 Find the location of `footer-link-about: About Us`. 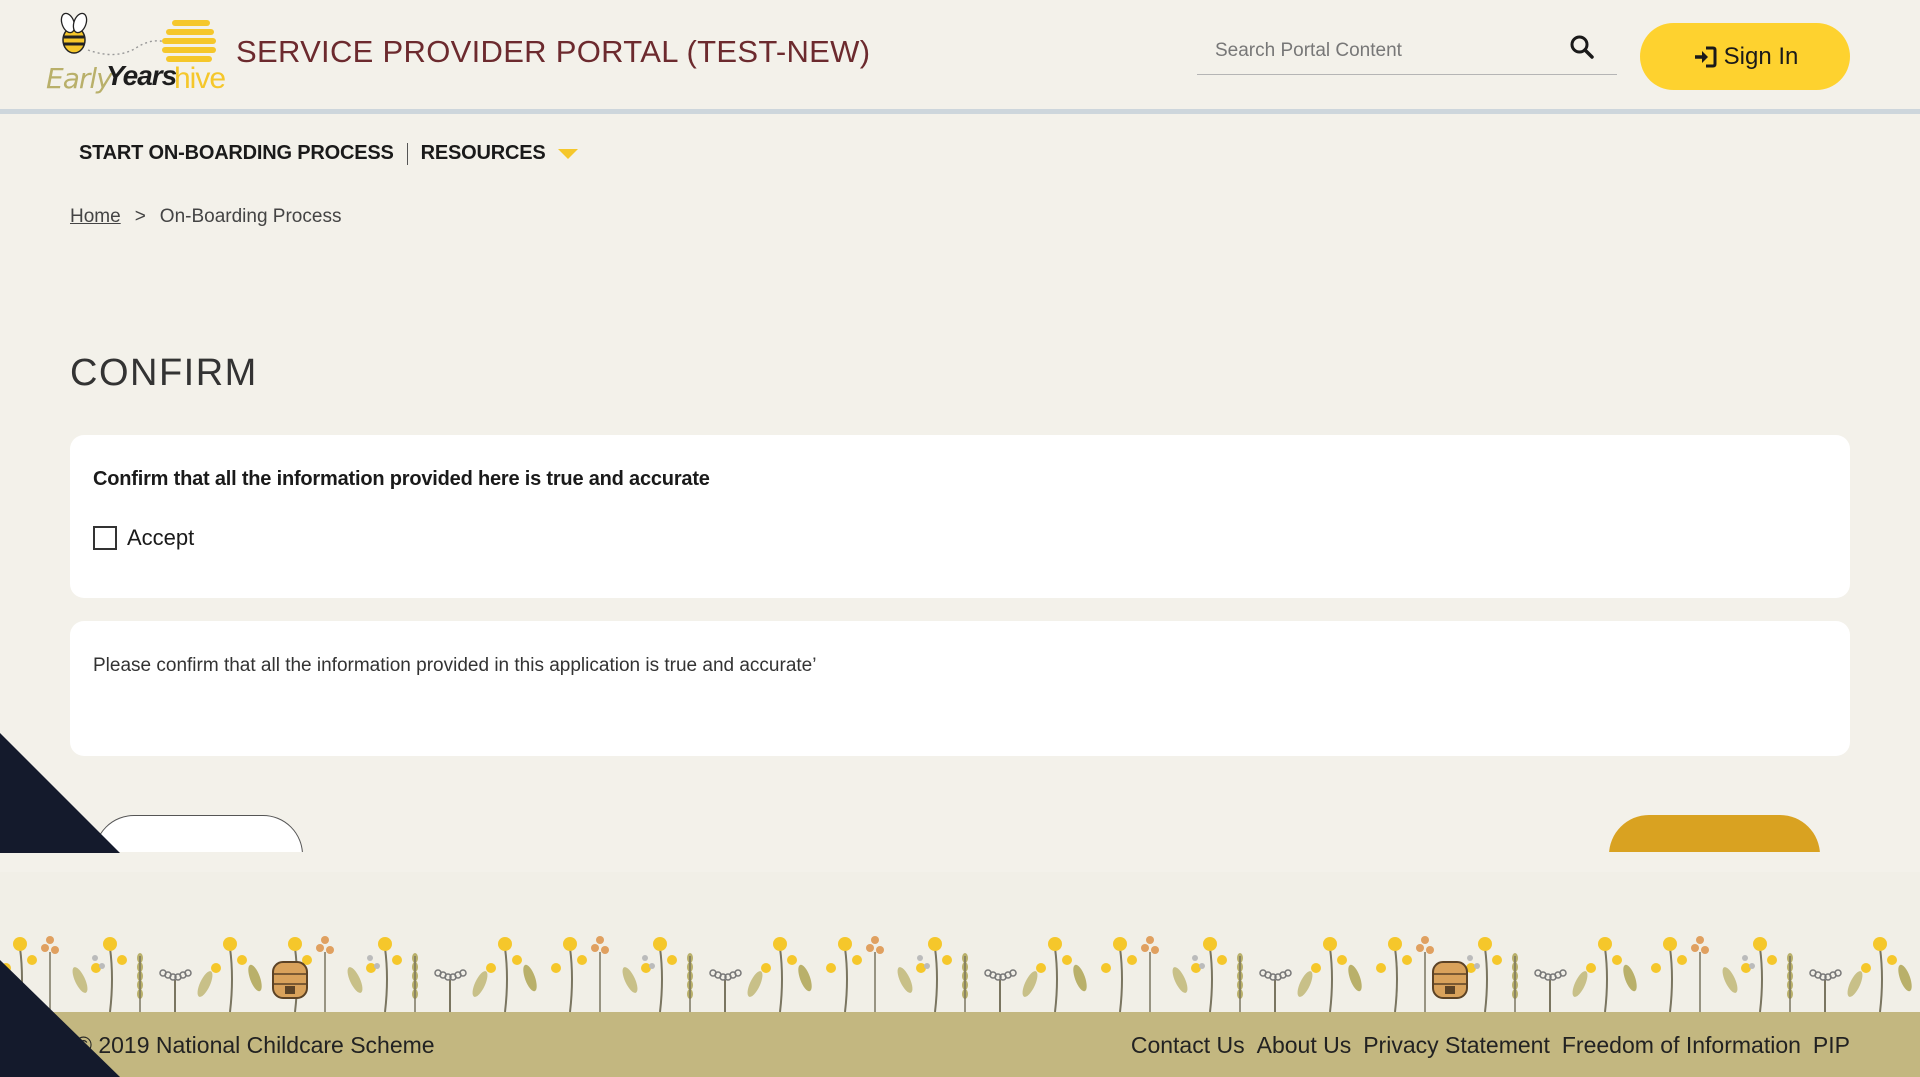

footer-link-about: About Us is located at coordinates (1304, 1045).